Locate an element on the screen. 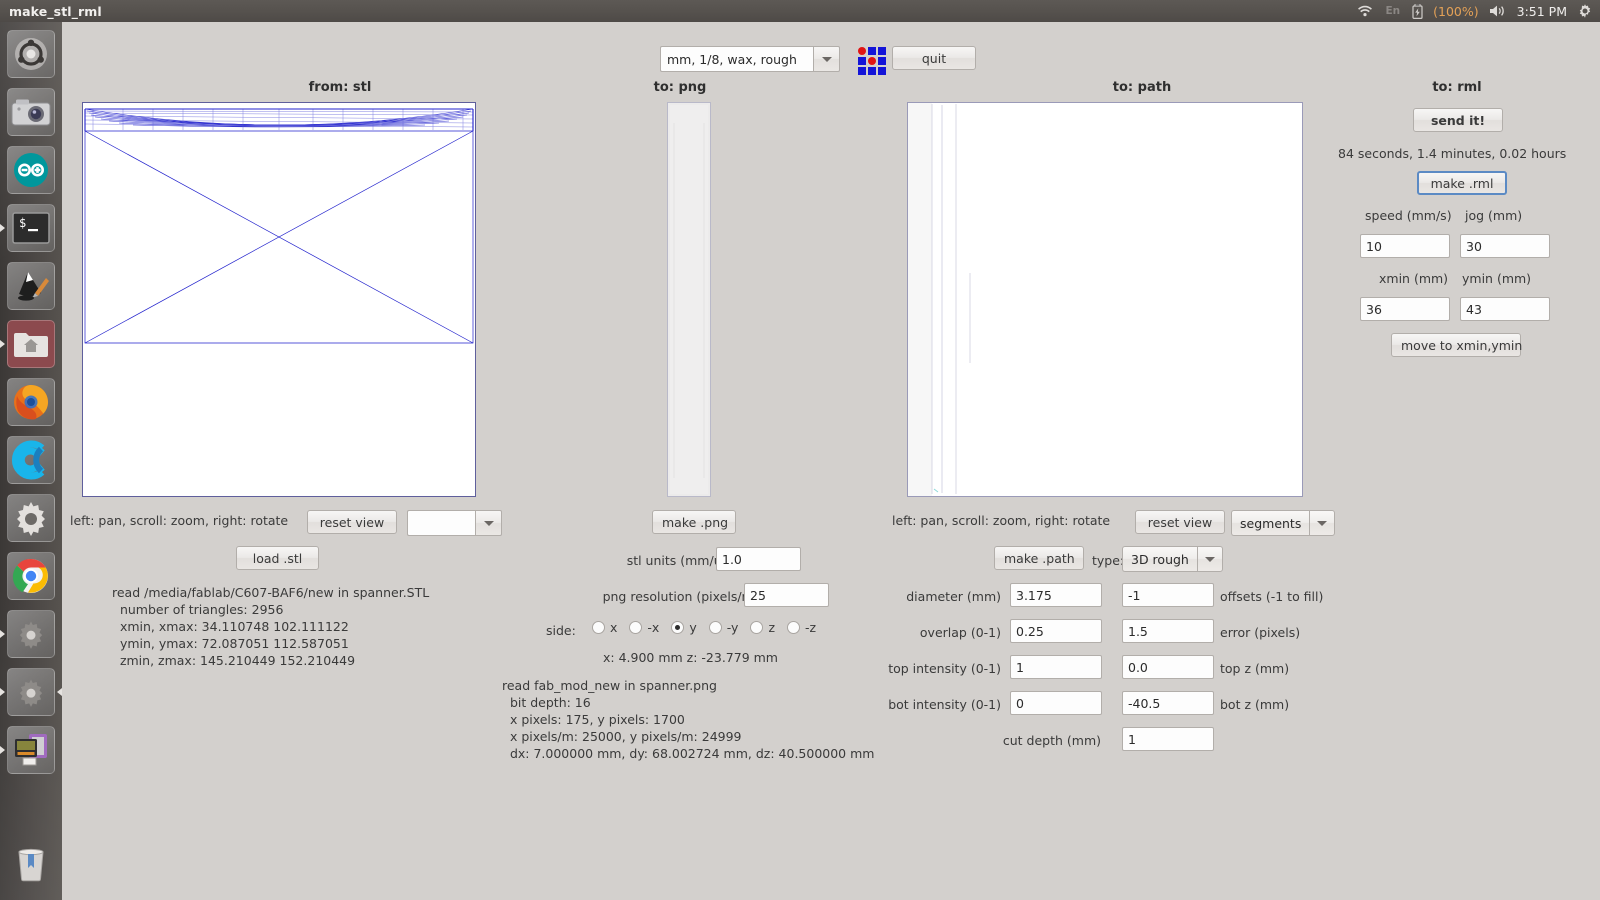 The image size is (1600, 900). gear-icon is located at coordinates (1585, 11).